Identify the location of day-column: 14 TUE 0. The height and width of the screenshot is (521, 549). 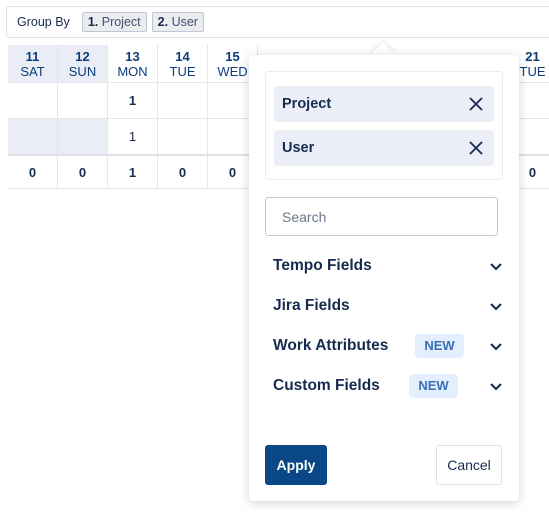
(183, 117).